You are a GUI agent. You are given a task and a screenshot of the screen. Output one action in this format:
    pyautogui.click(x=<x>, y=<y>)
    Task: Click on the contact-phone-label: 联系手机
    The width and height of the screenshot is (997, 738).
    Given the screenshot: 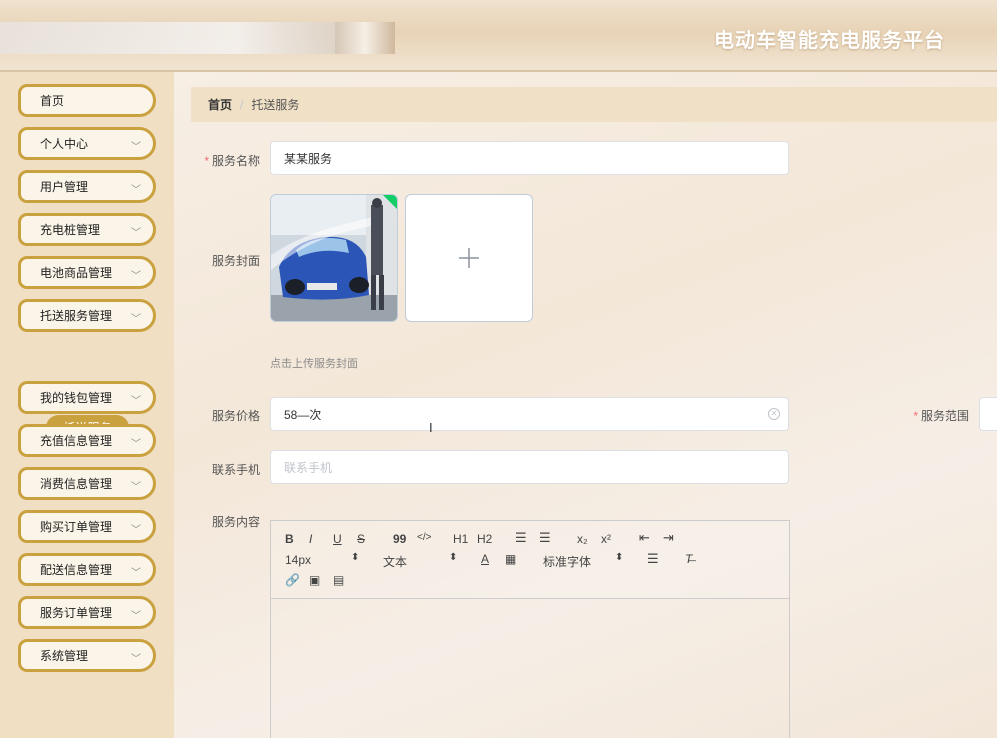 What is the action you would take?
    pyautogui.click(x=235, y=470)
    